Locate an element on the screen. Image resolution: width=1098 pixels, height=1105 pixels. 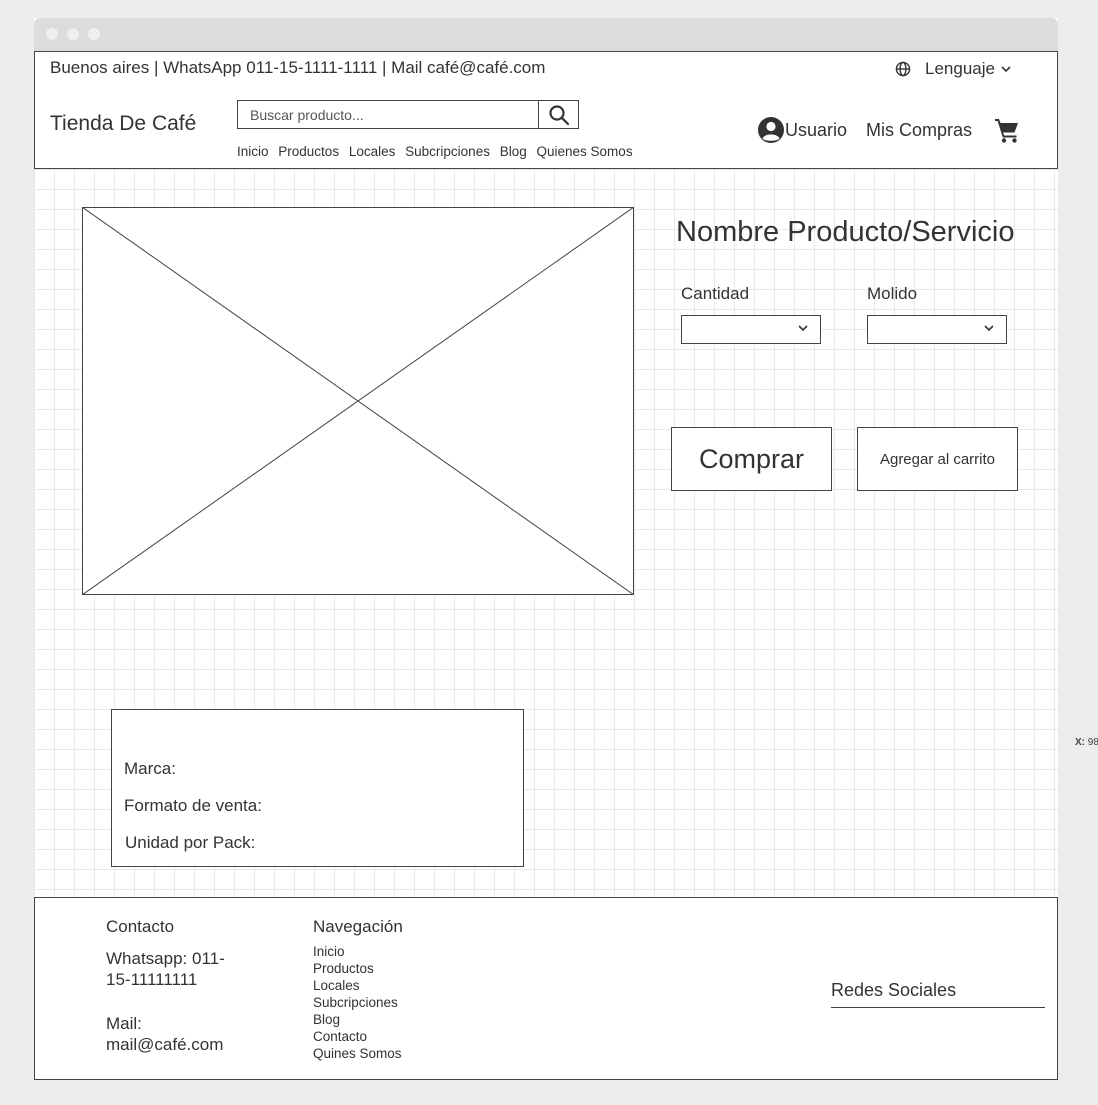
language-selector: Lenguaje is located at coordinates (953, 69).